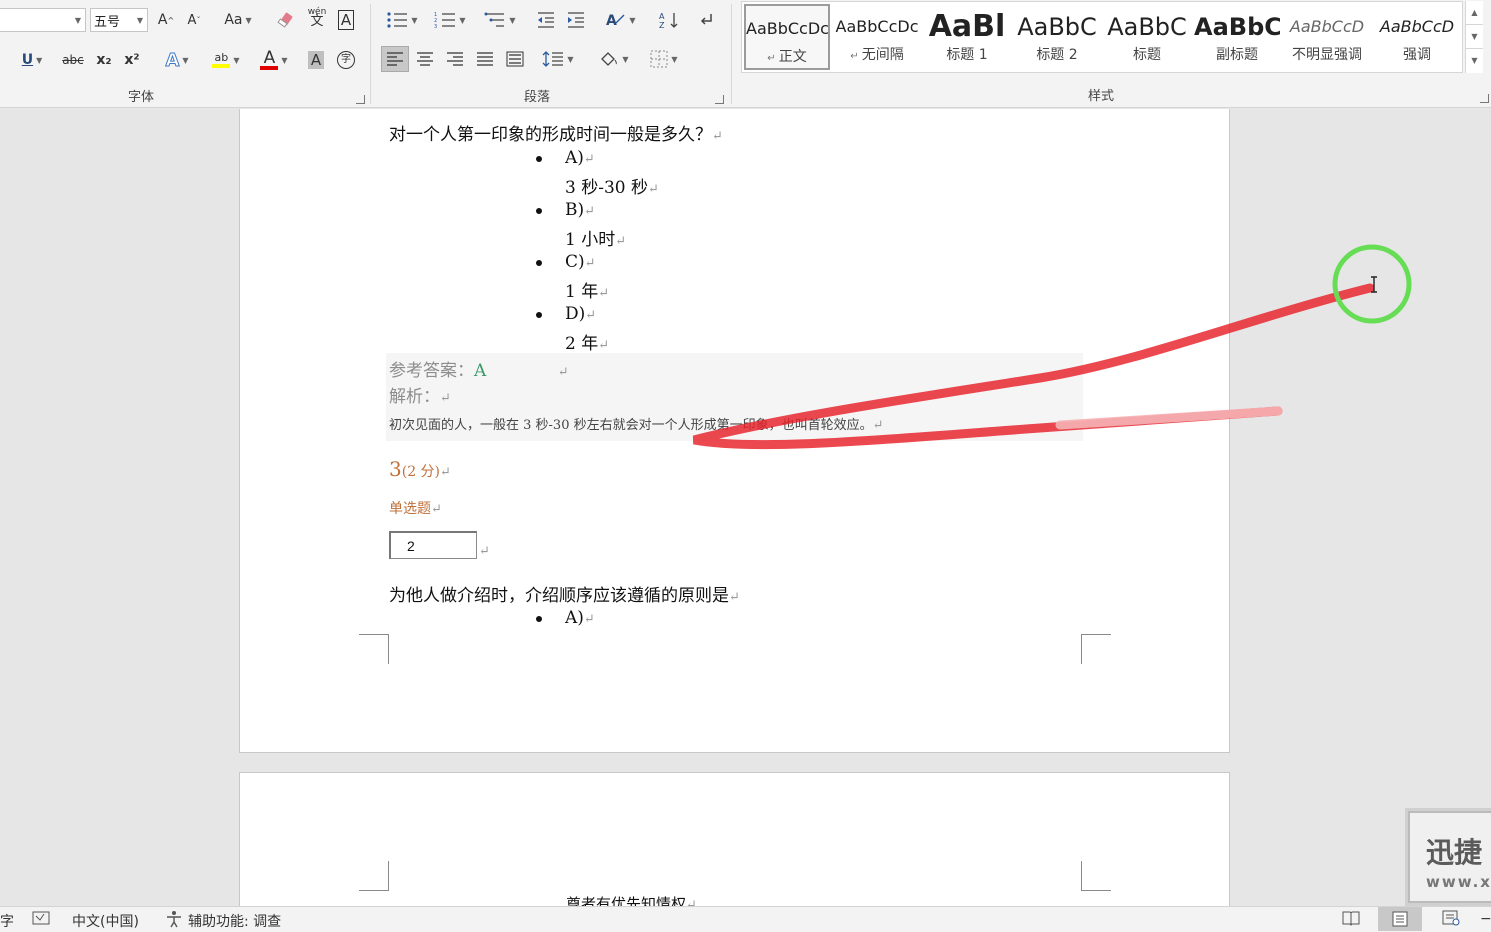 Image resolution: width=1491 pixels, height=932 pixels. I want to click on grow-font-button: A ^, so click(166, 20).